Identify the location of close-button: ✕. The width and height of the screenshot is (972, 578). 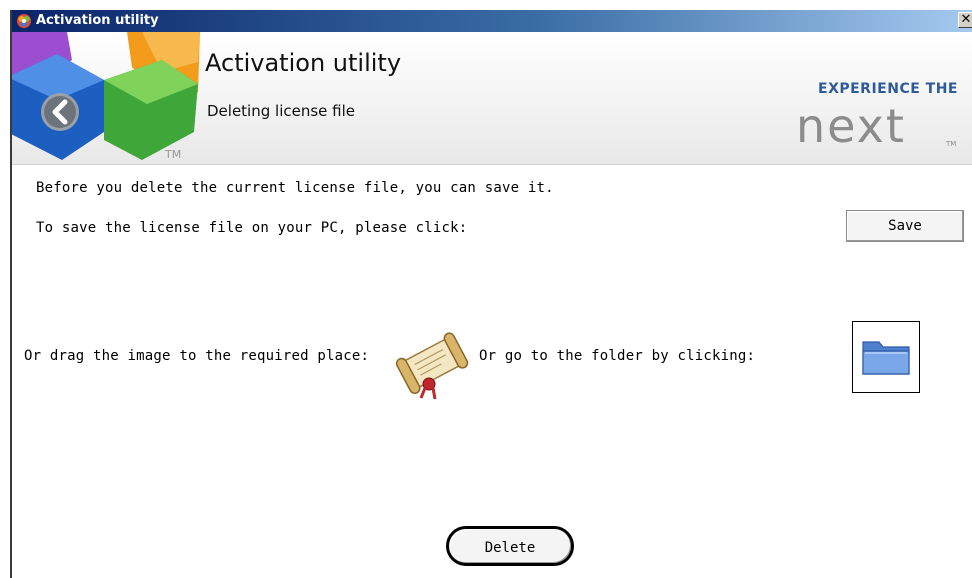
(965, 20).